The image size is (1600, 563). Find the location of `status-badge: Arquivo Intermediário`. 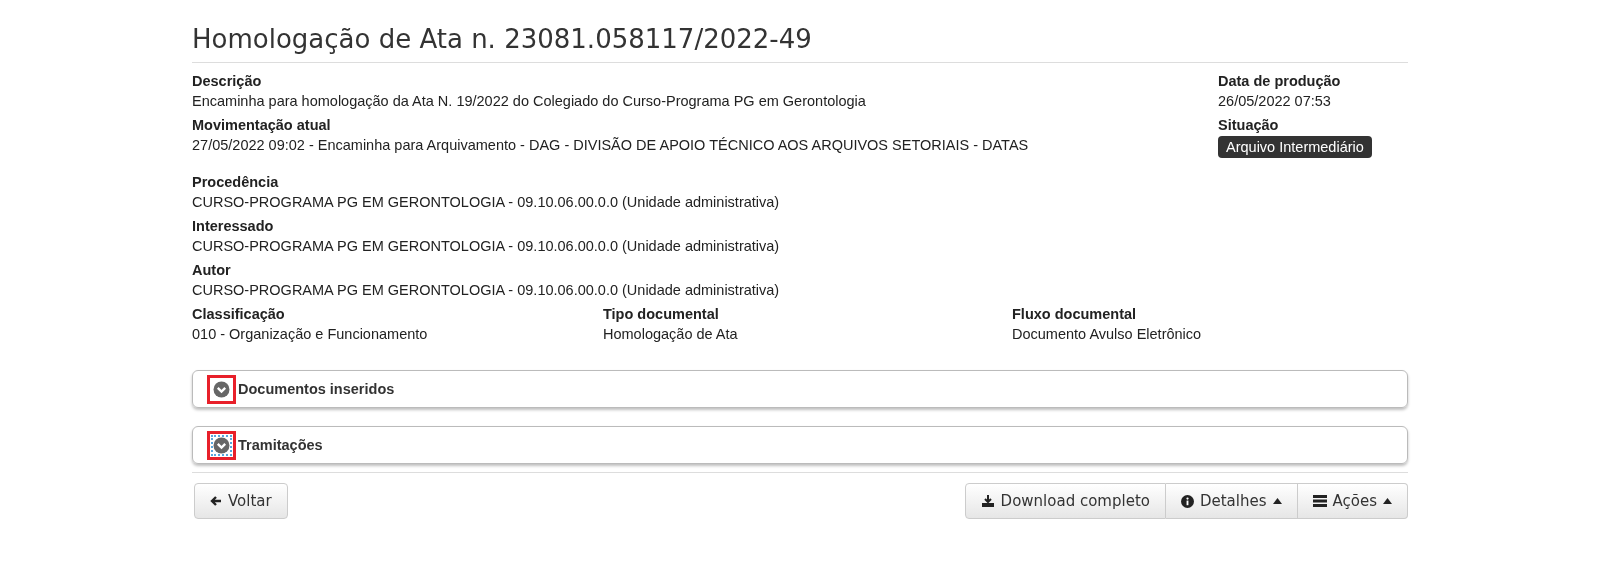

status-badge: Arquivo Intermediário is located at coordinates (1295, 147).